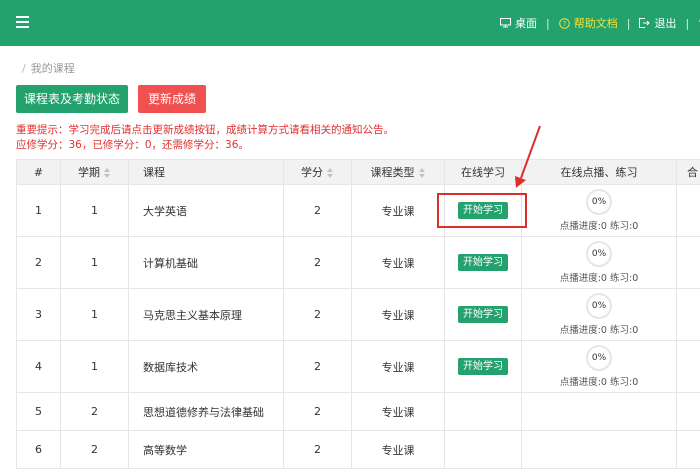 Image resolution: width=700 pixels, height=470 pixels. Describe the element at coordinates (688, 172) in the screenshot. I see `col-header-extra: 合` at that location.